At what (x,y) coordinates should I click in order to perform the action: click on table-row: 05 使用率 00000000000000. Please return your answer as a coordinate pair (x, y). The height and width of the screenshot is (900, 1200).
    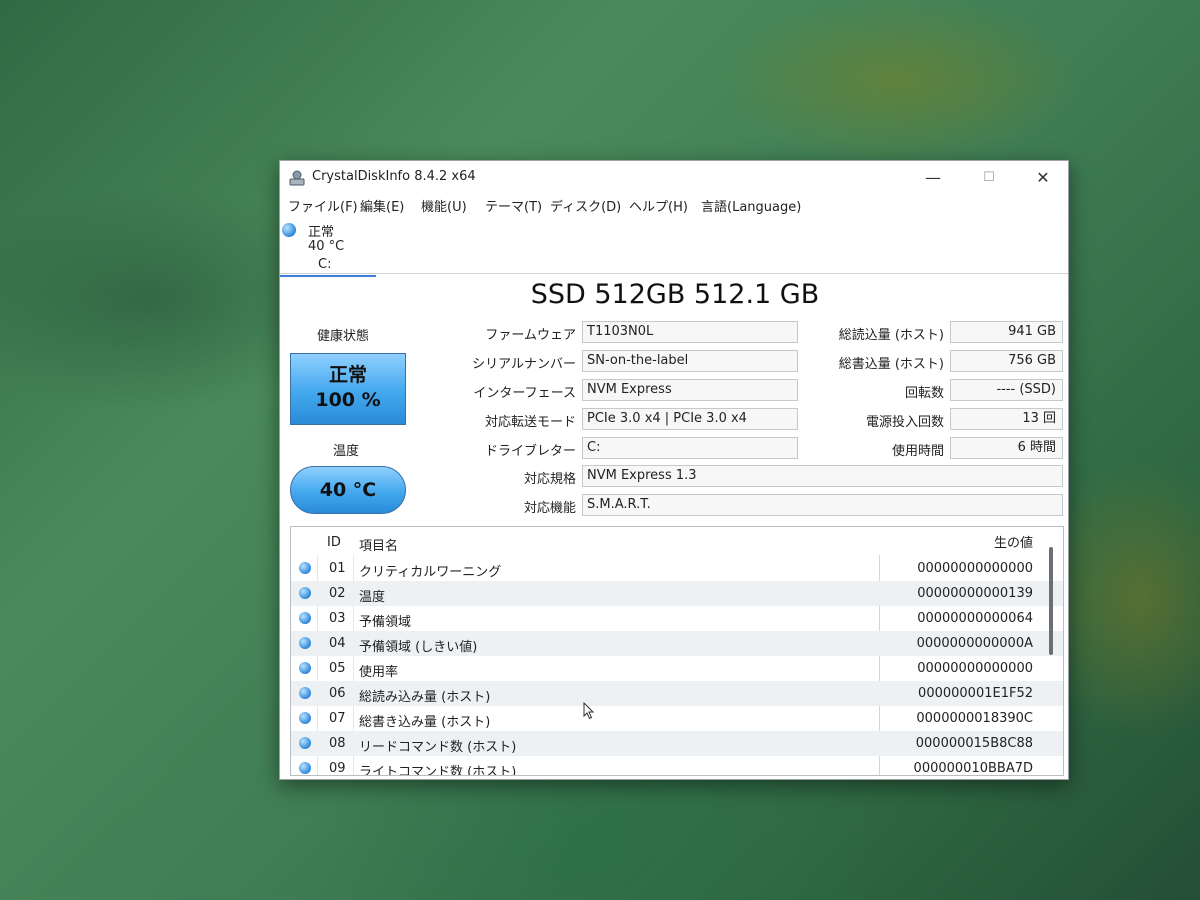
    Looking at the image, I should click on (677, 668).